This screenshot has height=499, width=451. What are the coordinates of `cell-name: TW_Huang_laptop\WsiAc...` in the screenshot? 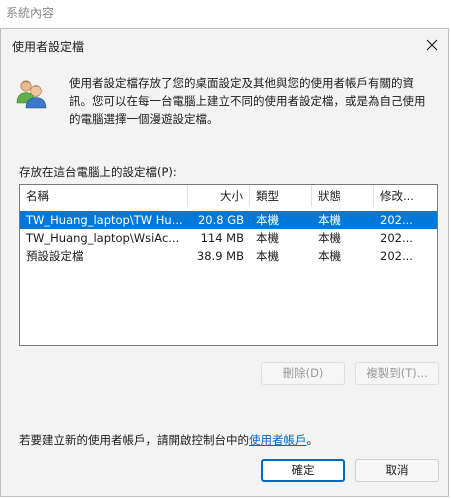 It's located at (103, 238).